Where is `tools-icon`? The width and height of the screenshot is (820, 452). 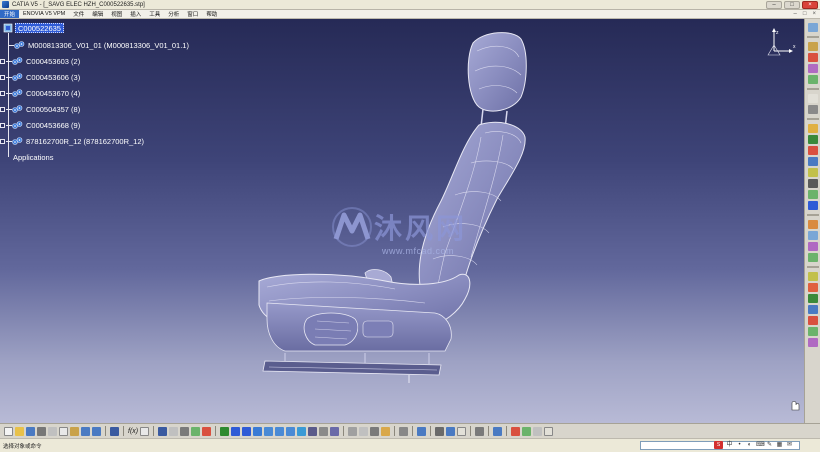
tools-icon is located at coordinates (185, 431).